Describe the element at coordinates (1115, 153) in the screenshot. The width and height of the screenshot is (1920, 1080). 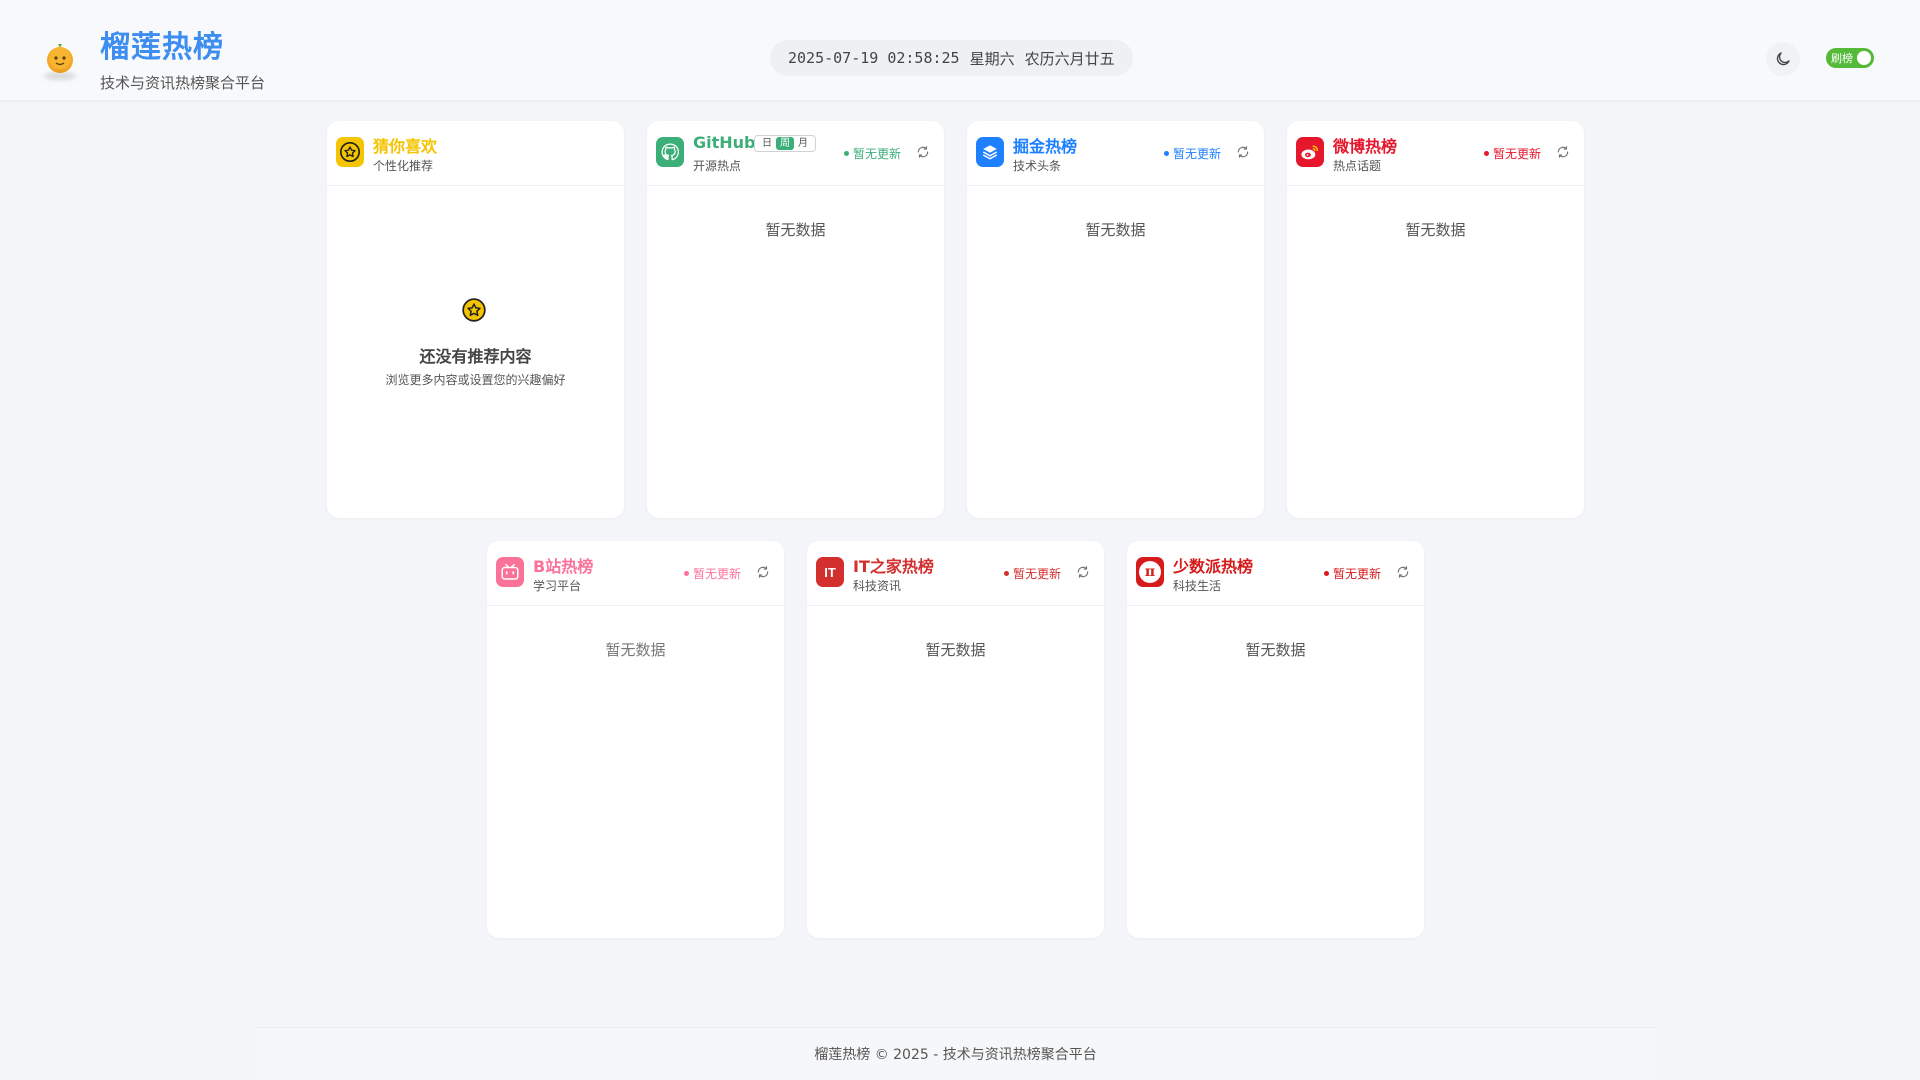
I see `card-header: 掘金热榜 技术头条 暂无更新` at that location.